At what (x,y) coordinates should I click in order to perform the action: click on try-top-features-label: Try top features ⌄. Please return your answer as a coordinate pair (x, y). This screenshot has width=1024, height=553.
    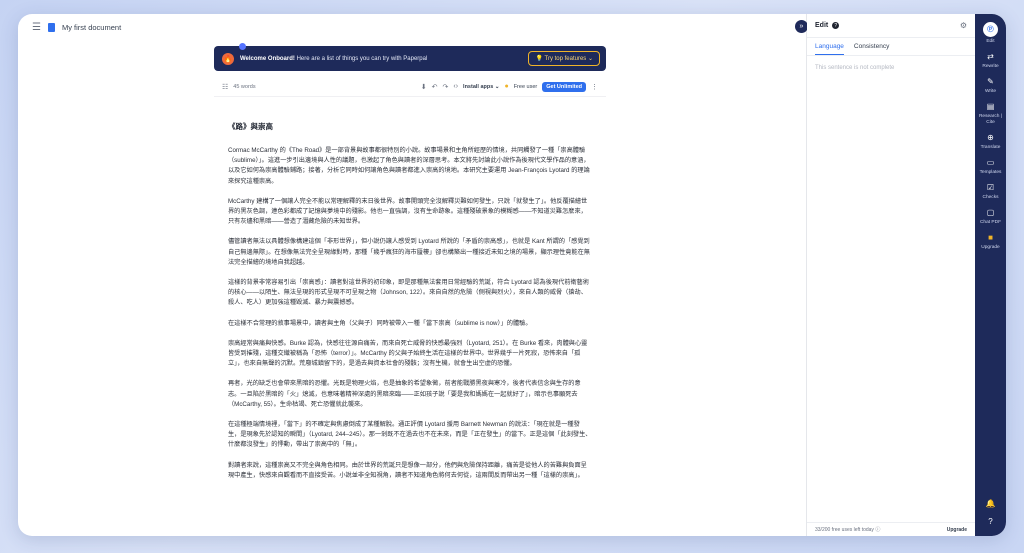
    Looking at the image, I should click on (569, 59).